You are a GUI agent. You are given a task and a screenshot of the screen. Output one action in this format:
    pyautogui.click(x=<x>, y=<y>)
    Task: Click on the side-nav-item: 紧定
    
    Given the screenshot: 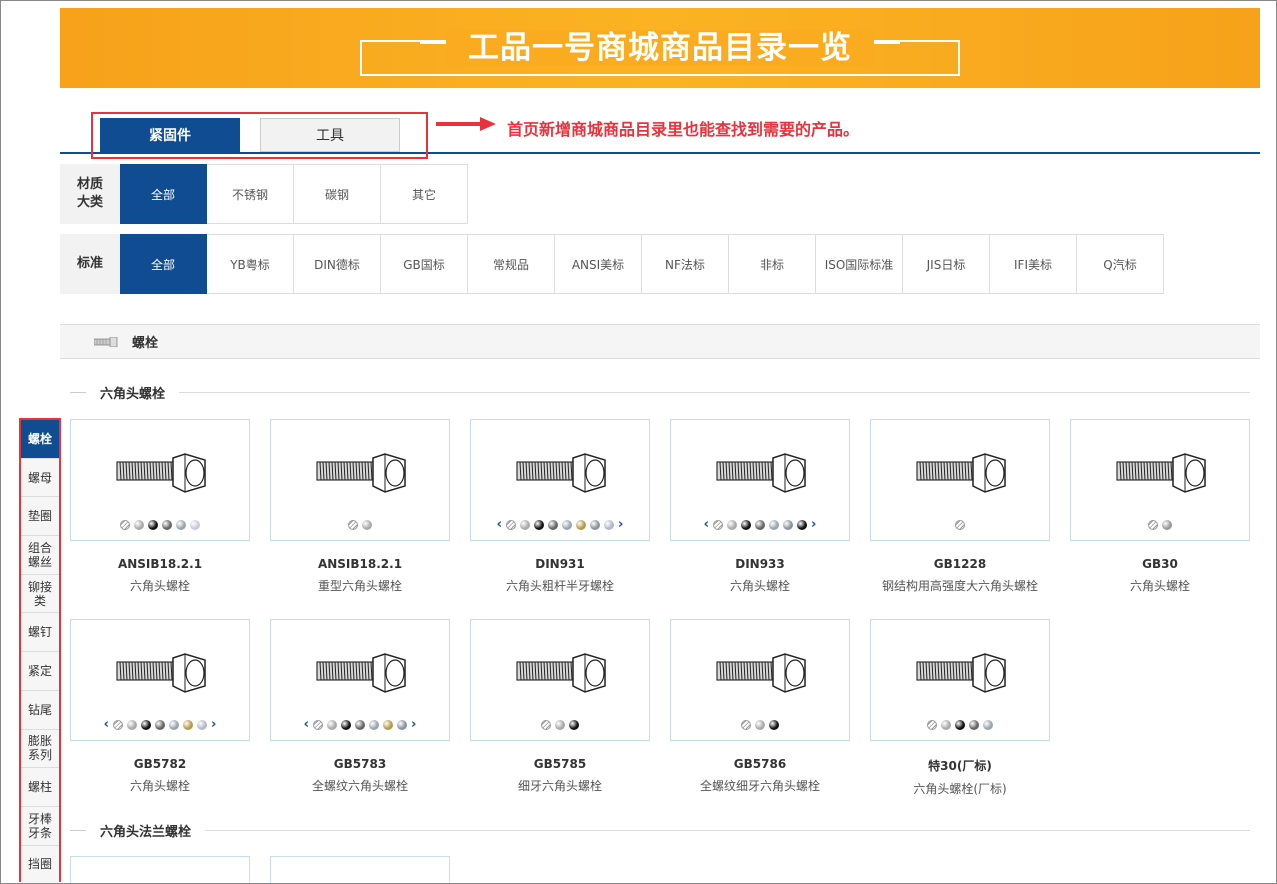 What is the action you would take?
    pyautogui.click(x=40, y=671)
    